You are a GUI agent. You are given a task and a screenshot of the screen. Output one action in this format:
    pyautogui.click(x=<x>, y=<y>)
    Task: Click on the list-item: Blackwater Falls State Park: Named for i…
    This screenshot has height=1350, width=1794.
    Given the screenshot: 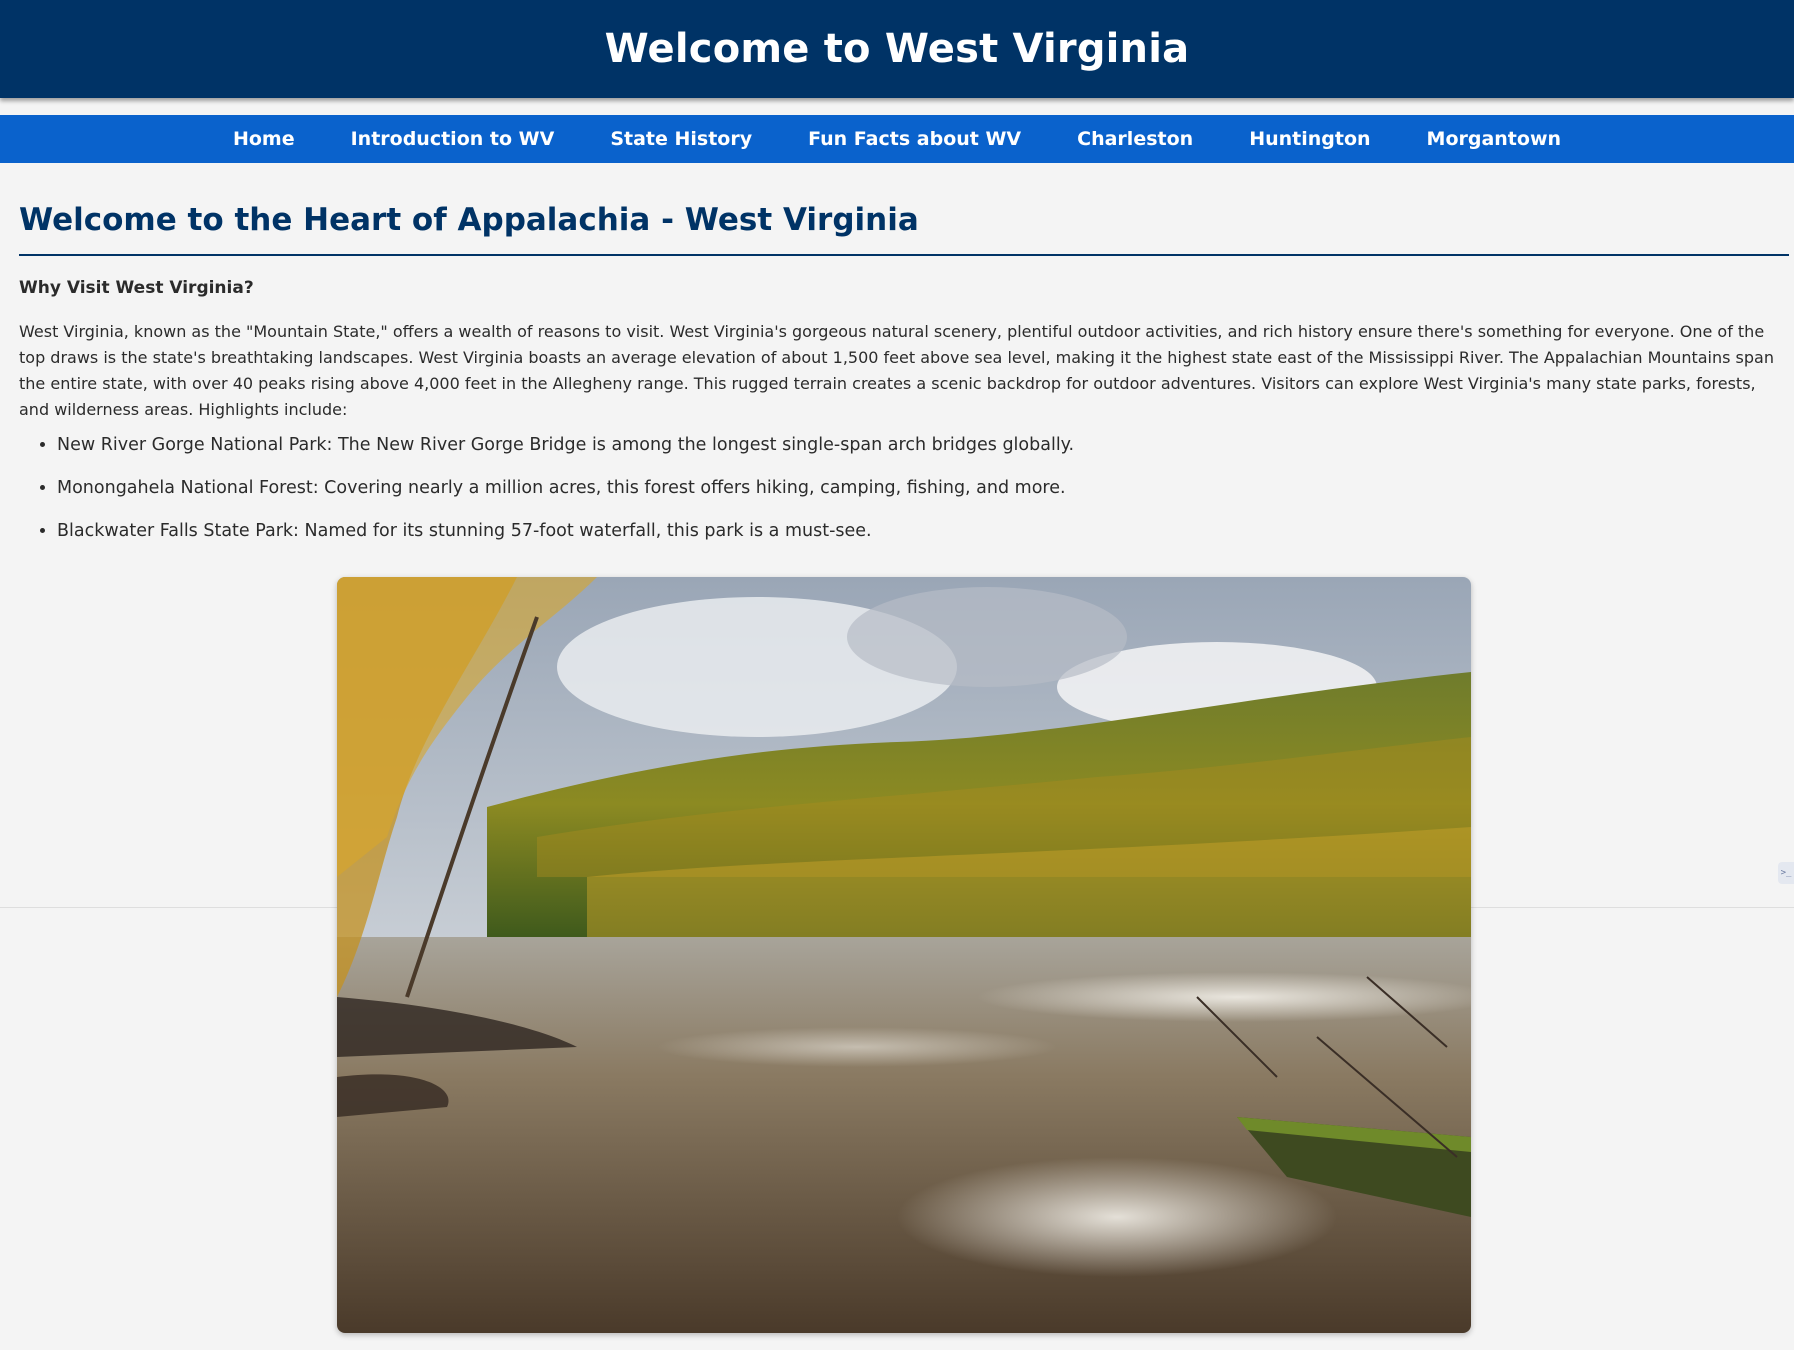 What is the action you would take?
    pyautogui.click(x=923, y=531)
    